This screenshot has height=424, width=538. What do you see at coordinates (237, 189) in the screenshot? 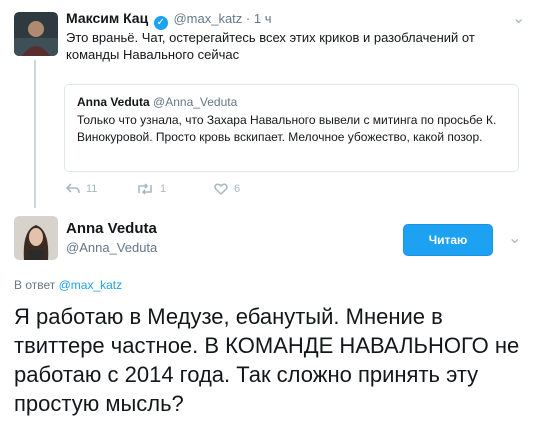
I see `like-count: 6` at bounding box center [237, 189].